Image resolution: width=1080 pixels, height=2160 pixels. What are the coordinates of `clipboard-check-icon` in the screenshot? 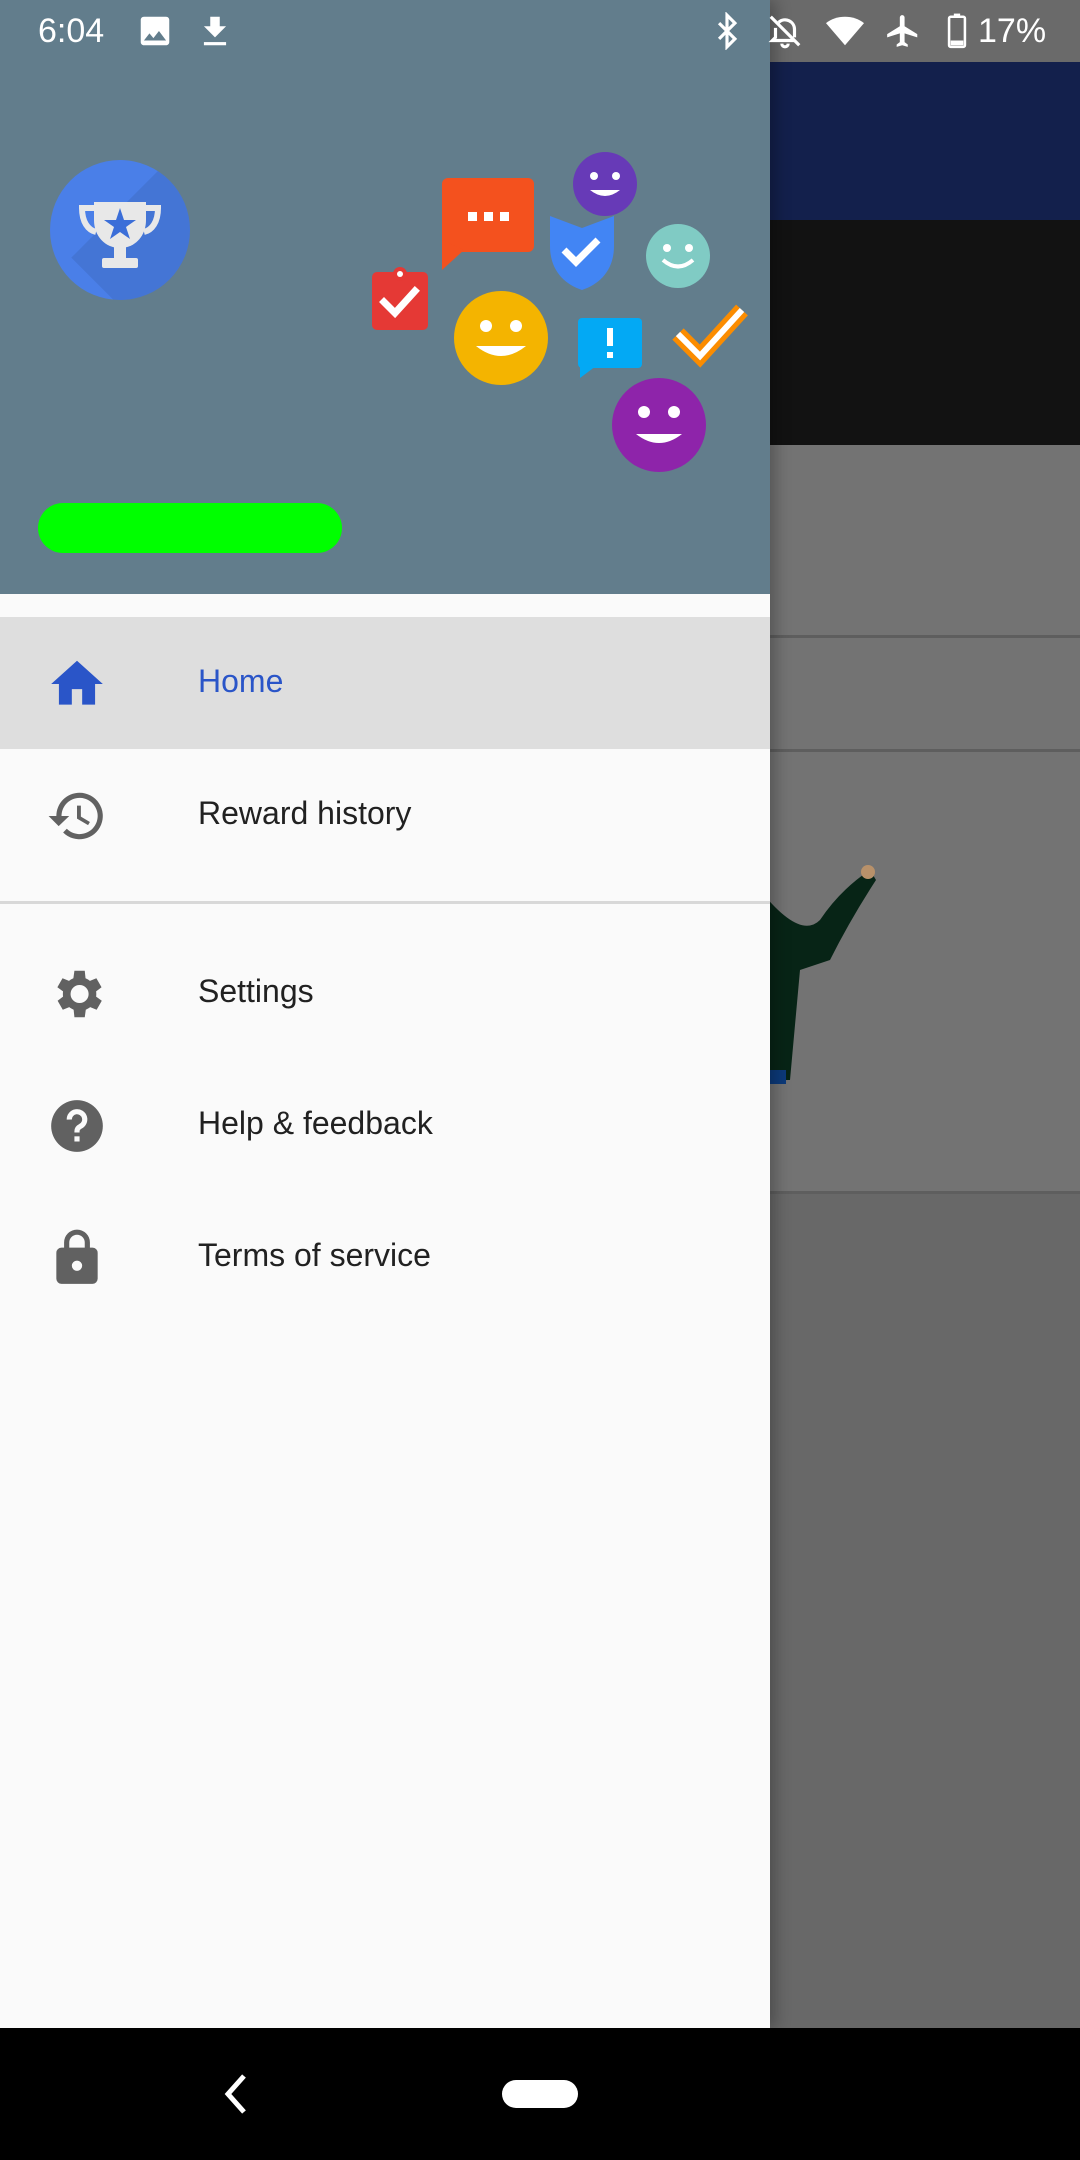 It's located at (400, 298).